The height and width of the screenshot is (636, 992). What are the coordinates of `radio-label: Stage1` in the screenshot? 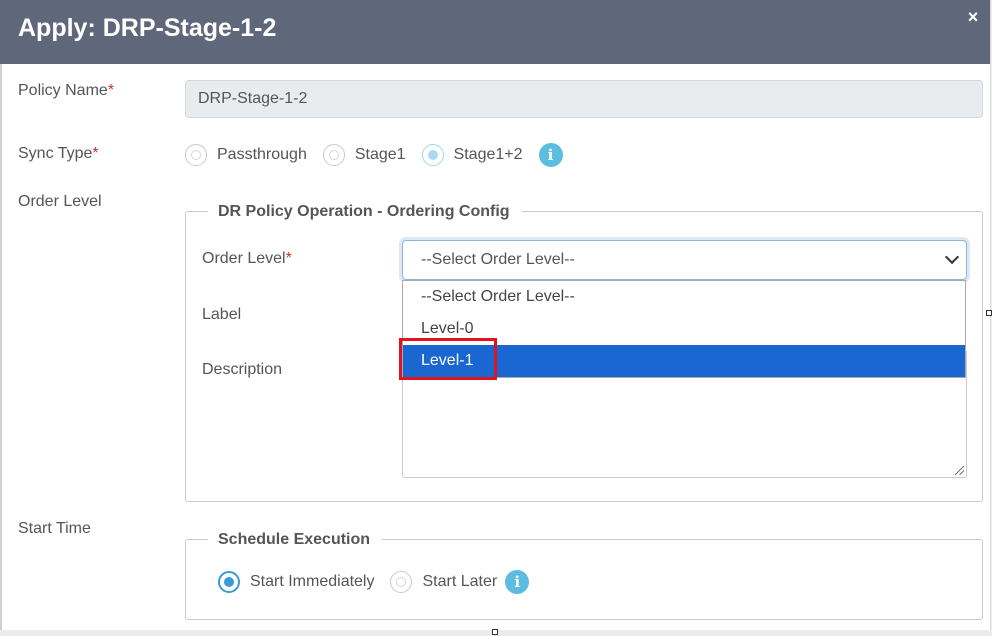 It's located at (380, 154).